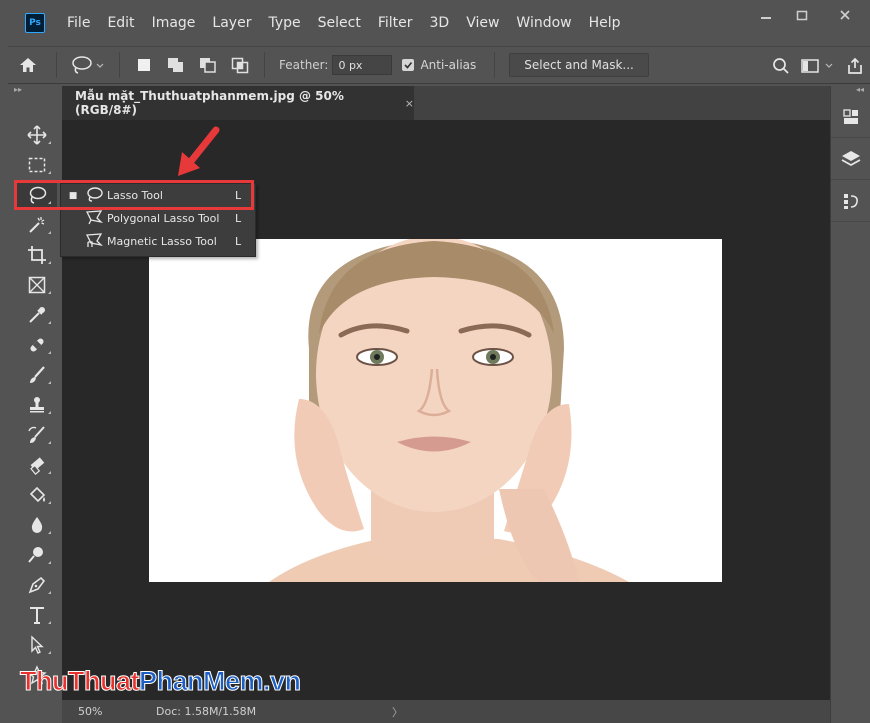  Describe the element at coordinates (97, 711) in the screenshot. I see `zoom-level: 50%` at that location.